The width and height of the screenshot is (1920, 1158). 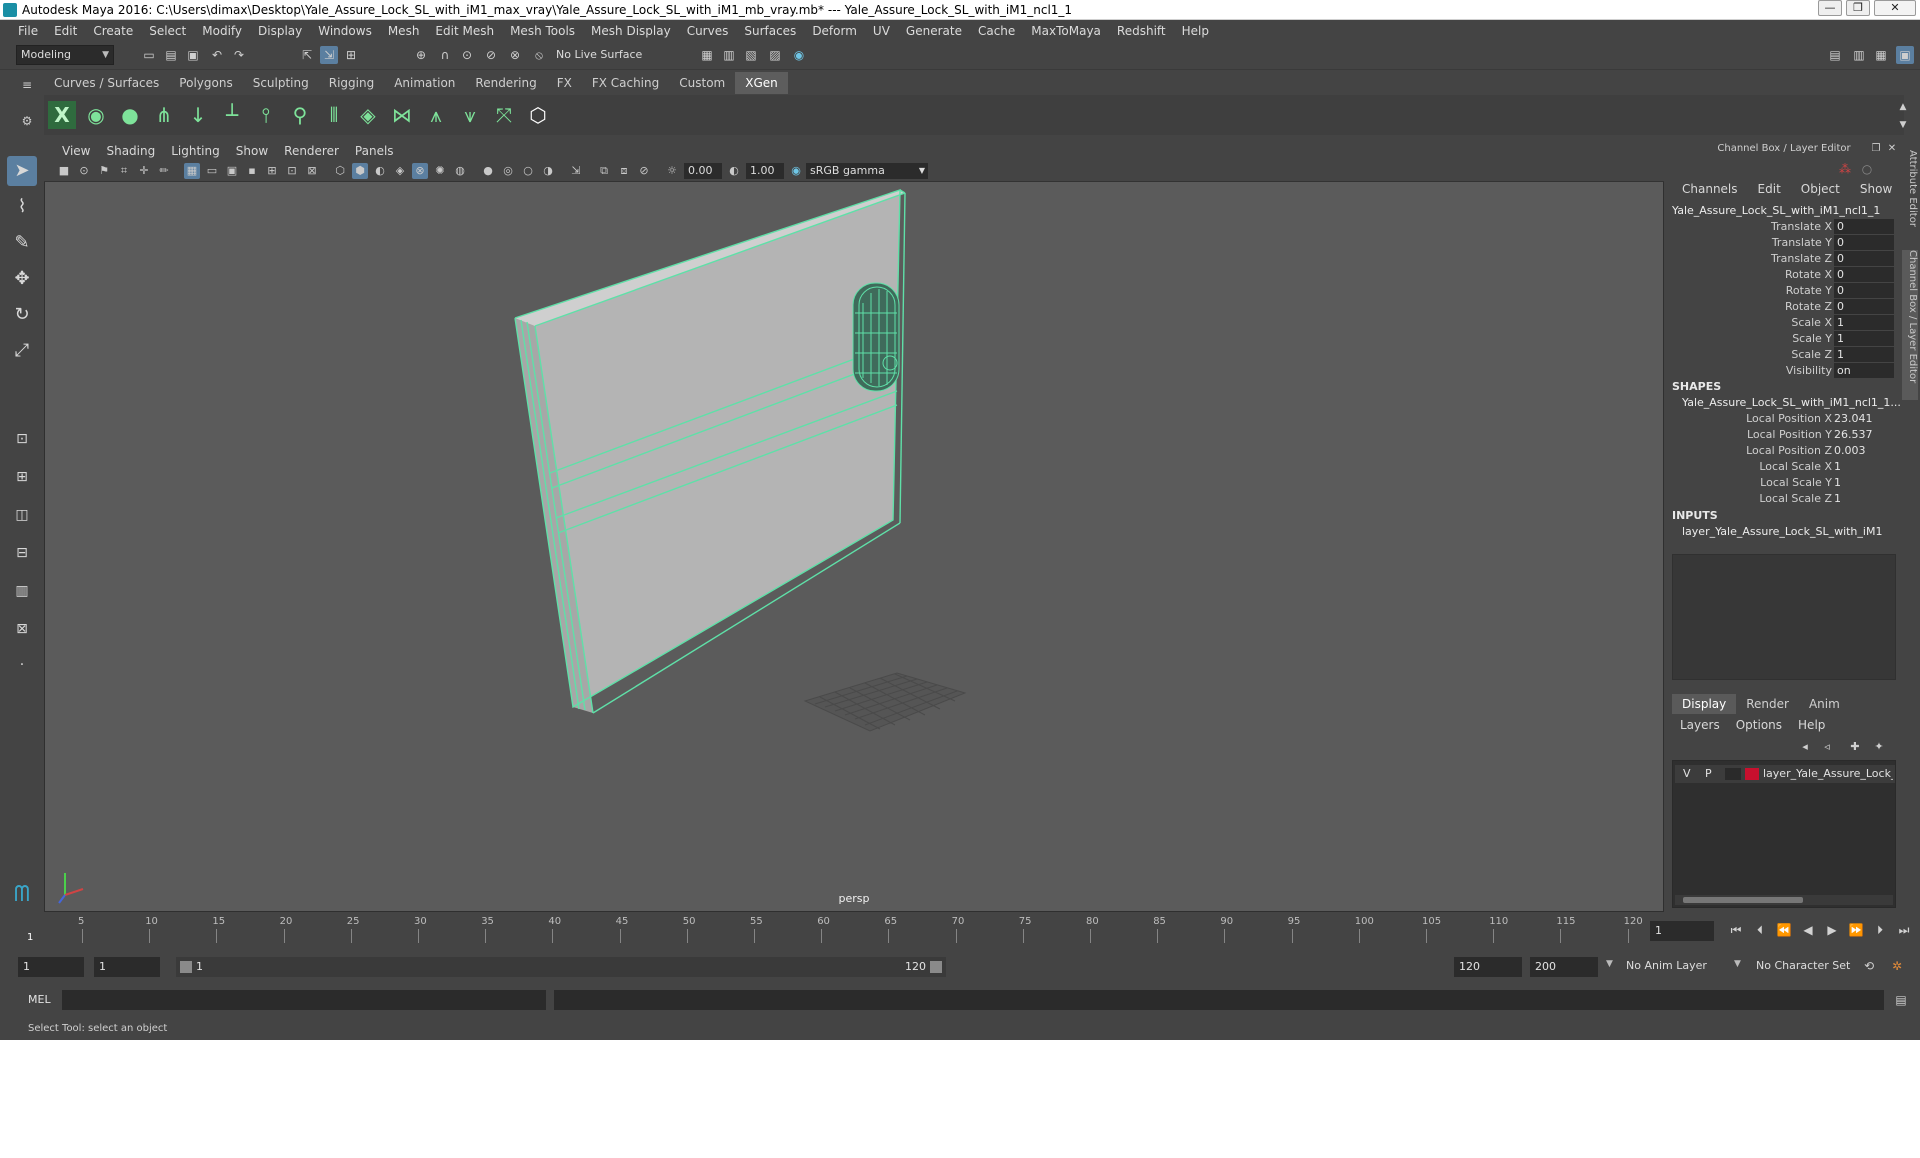 I want to click on menu-edit: Edit, so click(x=65, y=31).